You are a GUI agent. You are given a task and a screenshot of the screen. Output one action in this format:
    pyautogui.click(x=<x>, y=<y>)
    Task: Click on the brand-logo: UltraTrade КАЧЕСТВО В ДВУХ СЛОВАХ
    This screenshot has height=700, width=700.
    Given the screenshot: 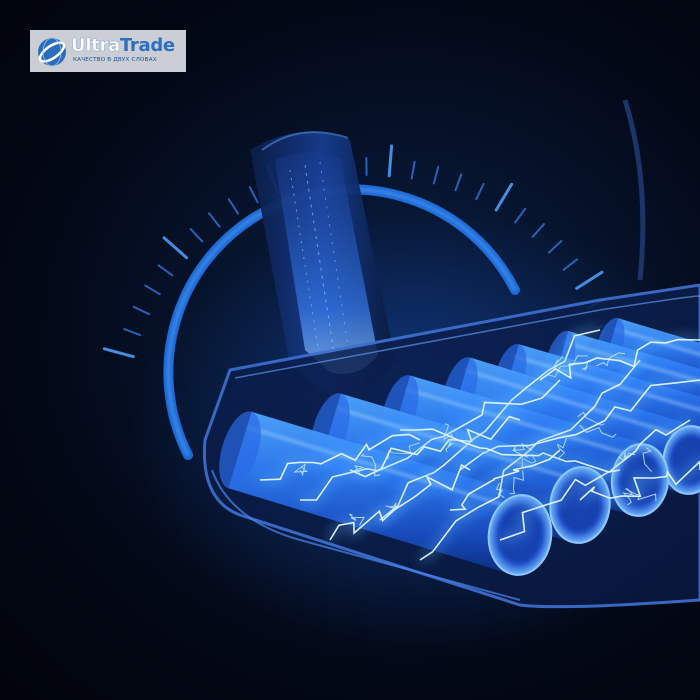 What is the action you would take?
    pyautogui.click(x=108, y=51)
    